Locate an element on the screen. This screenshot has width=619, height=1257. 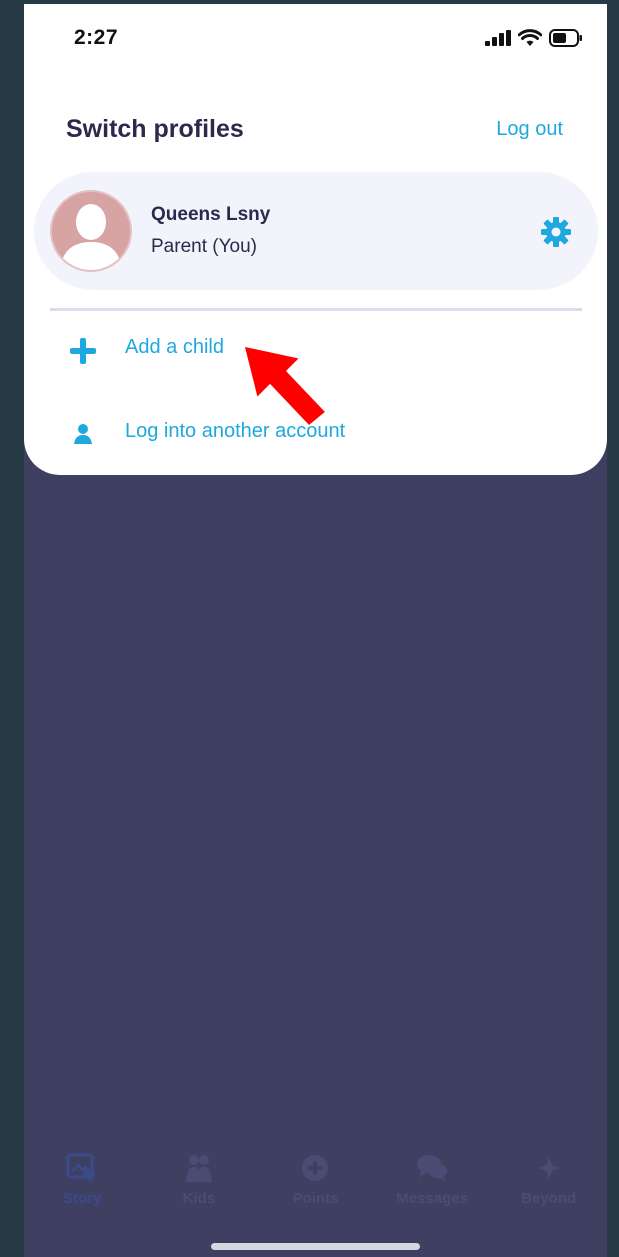
battery-icon is located at coordinates (565, 38).